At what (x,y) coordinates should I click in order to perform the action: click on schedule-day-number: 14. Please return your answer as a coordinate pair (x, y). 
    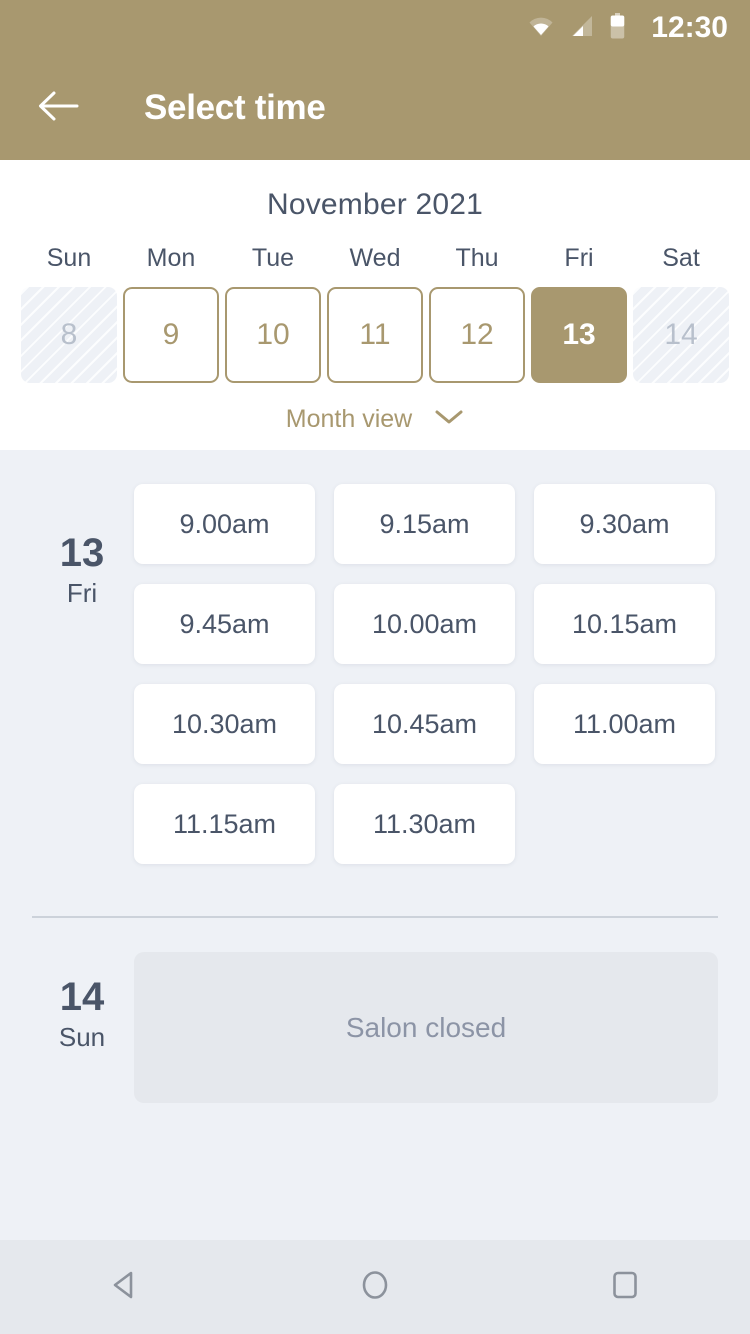
    Looking at the image, I should click on (82, 997).